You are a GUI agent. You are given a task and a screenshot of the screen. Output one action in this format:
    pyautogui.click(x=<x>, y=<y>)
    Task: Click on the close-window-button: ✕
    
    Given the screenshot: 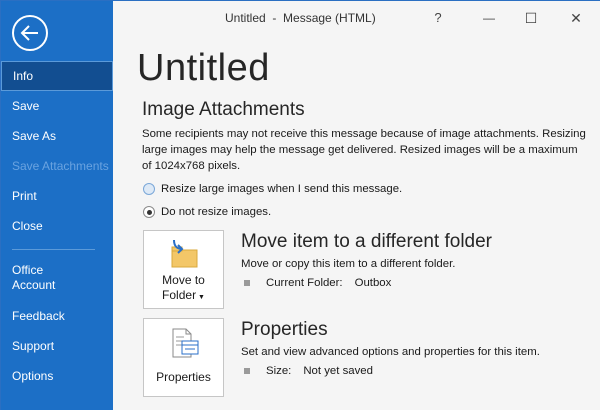 What is the action you would take?
    pyautogui.click(x=576, y=18)
    